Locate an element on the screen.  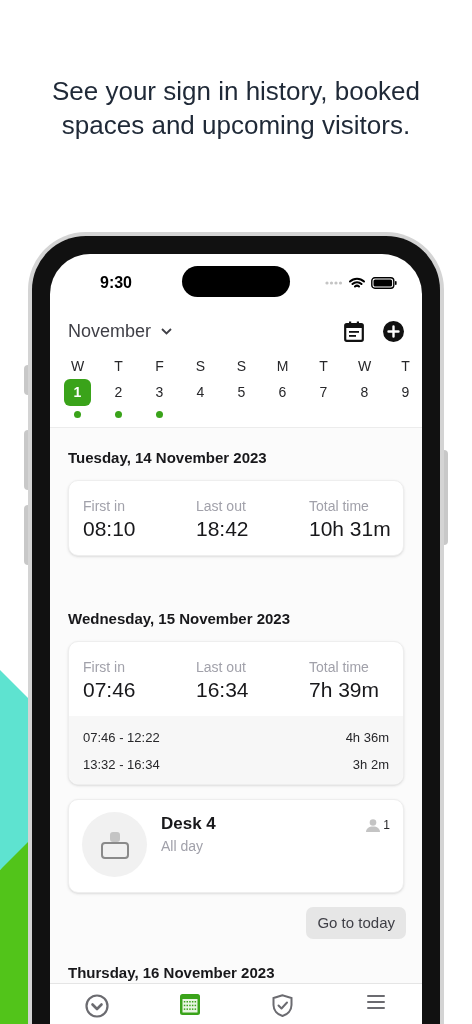
person-icon is located at coordinates (373, 825).